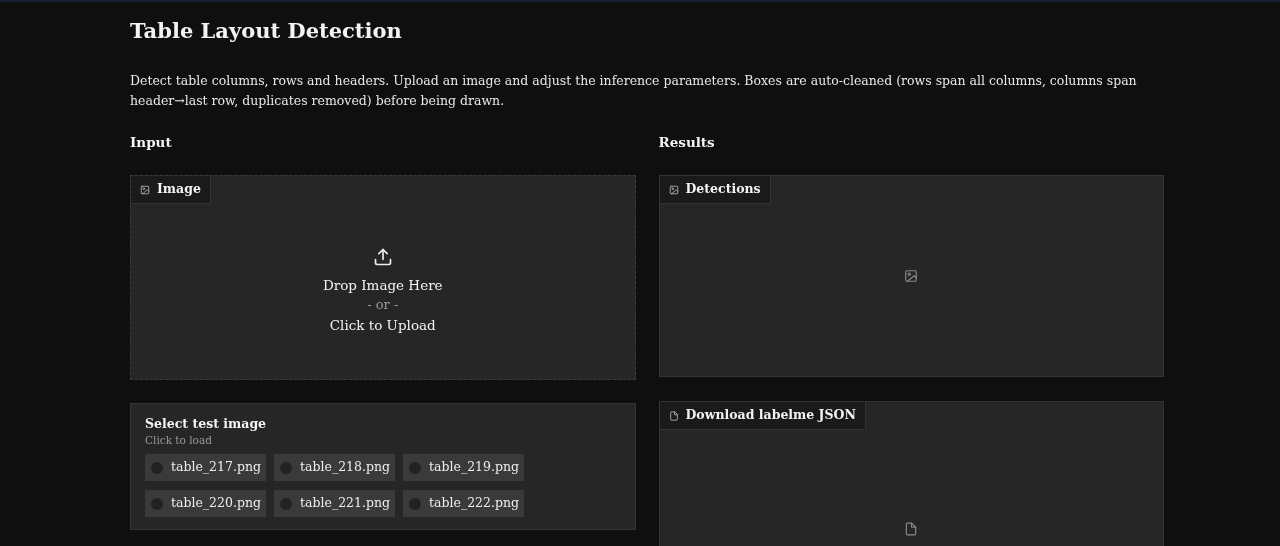  What do you see at coordinates (634, 91) in the screenshot?
I see `description: Detect table columns, rows and headers. Upload an image and adjust the inference parameters. Boxes are auto-cleaned (rows span all columns, columns span header→last row, duplicates removed) before being drawn.` at bounding box center [634, 91].